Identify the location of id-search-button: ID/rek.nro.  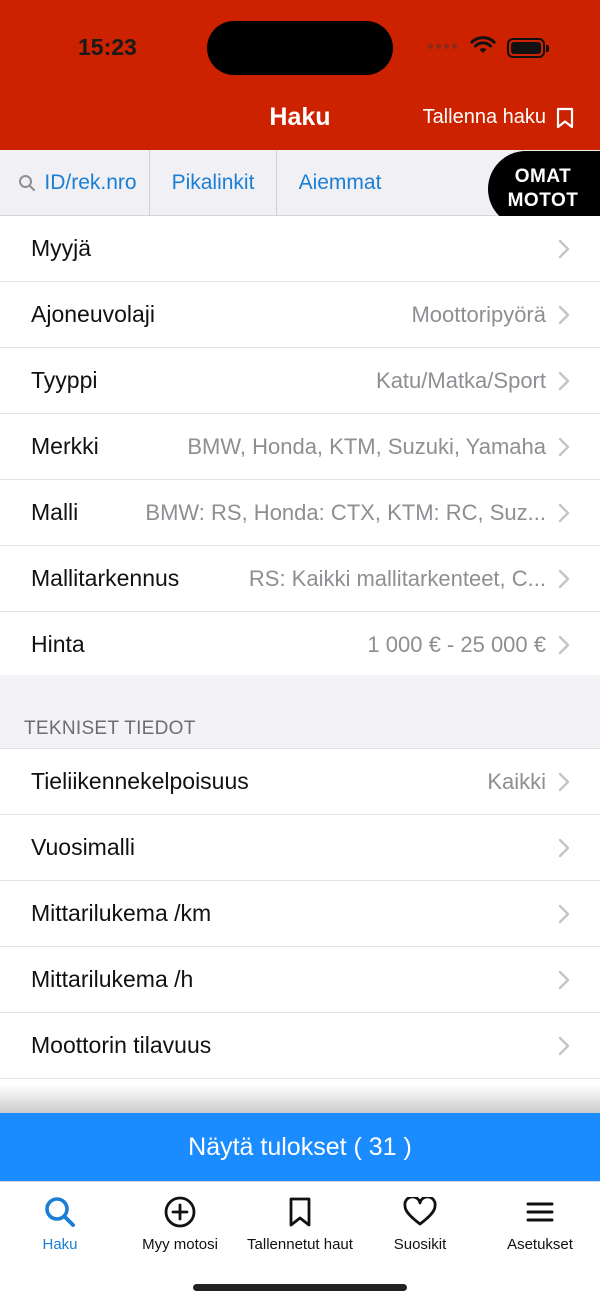
(75, 183).